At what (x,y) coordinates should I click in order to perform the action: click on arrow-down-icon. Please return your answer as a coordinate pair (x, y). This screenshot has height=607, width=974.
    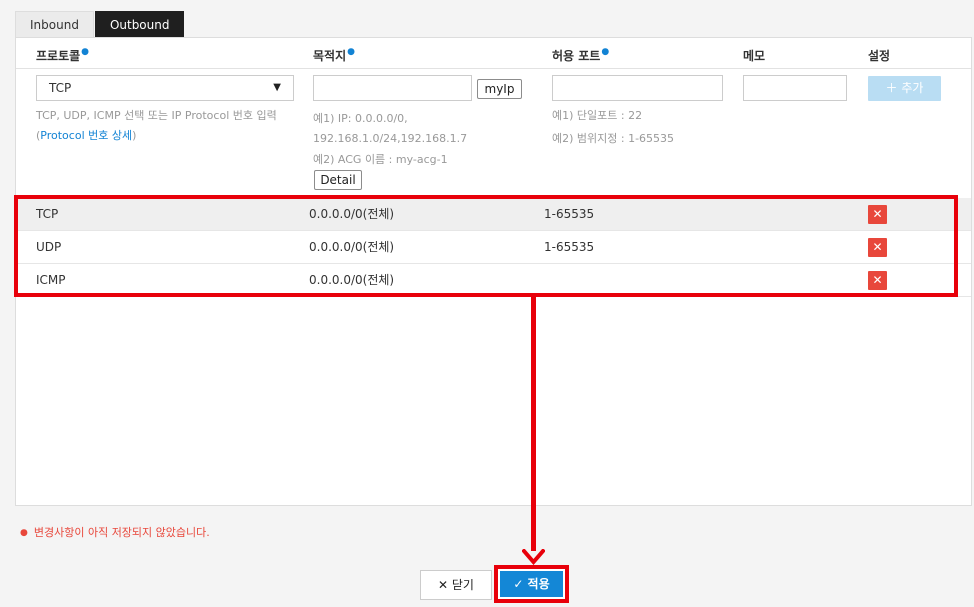
    Looking at the image, I should click on (533, 557).